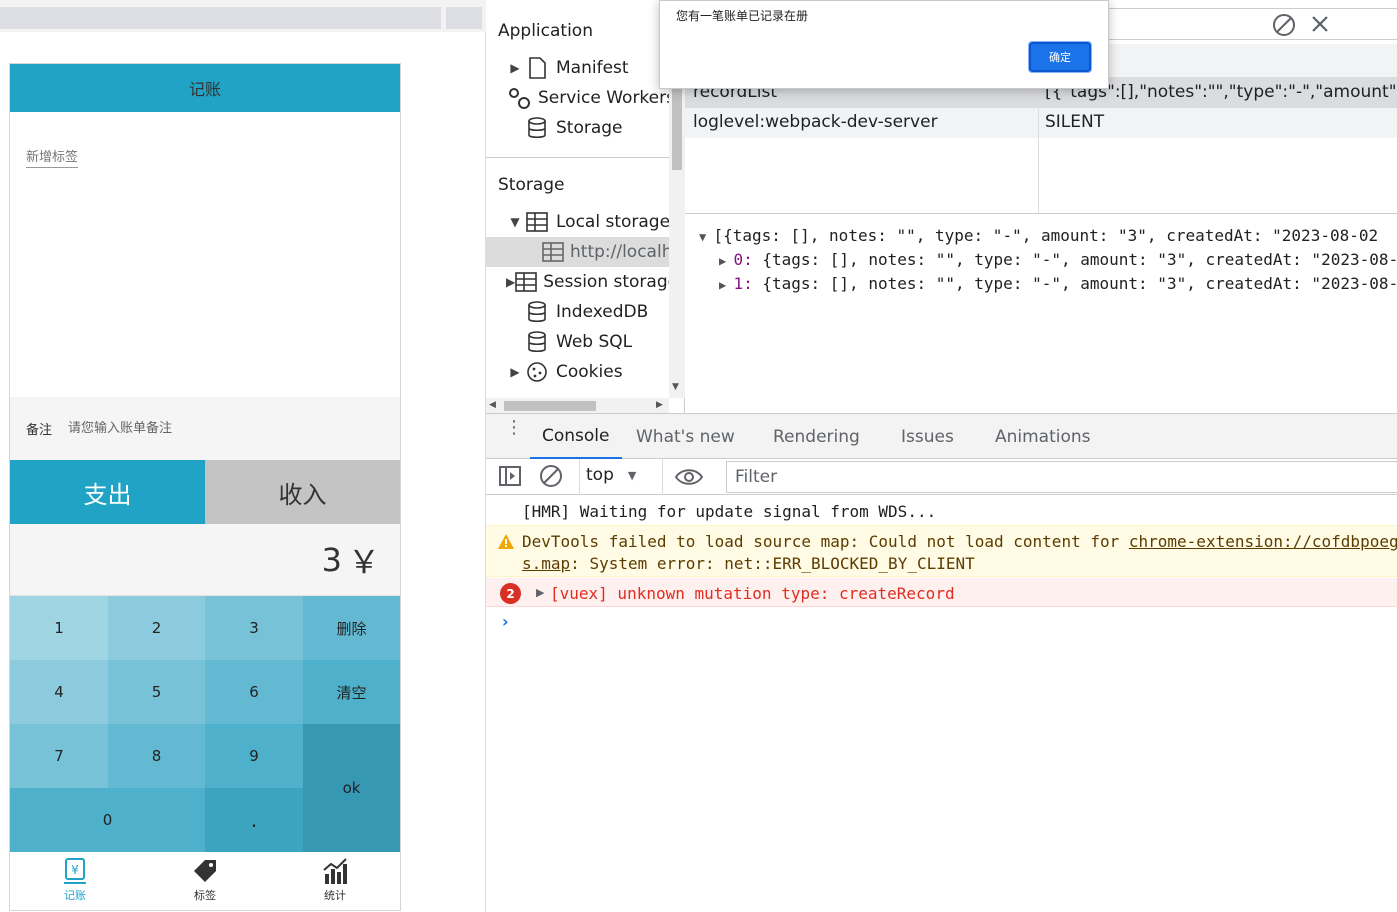  What do you see at coordinates (59, 628) in the screenshot?
I see `key-1: 1` at bounding box center [59, 628].